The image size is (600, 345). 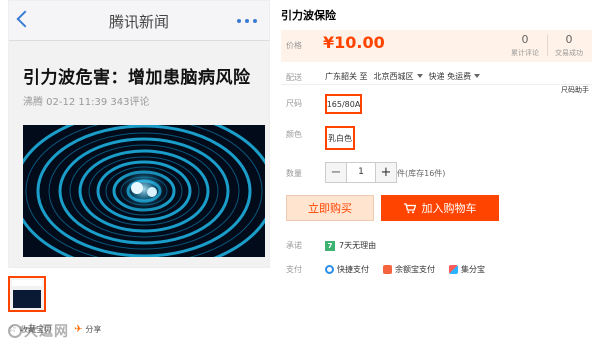 I want to click on reviews-stat: 0 累计评论, so click(x=525, y=45).